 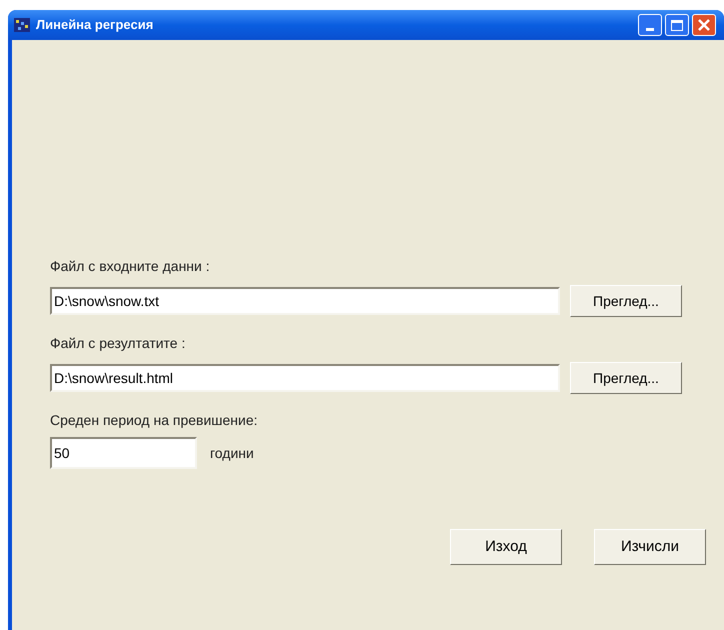 What do you see at coordinates (305, 301) in the screenshot?
I see `input-field: D:\snow\snow.txt` at bounding box center [305, 301].